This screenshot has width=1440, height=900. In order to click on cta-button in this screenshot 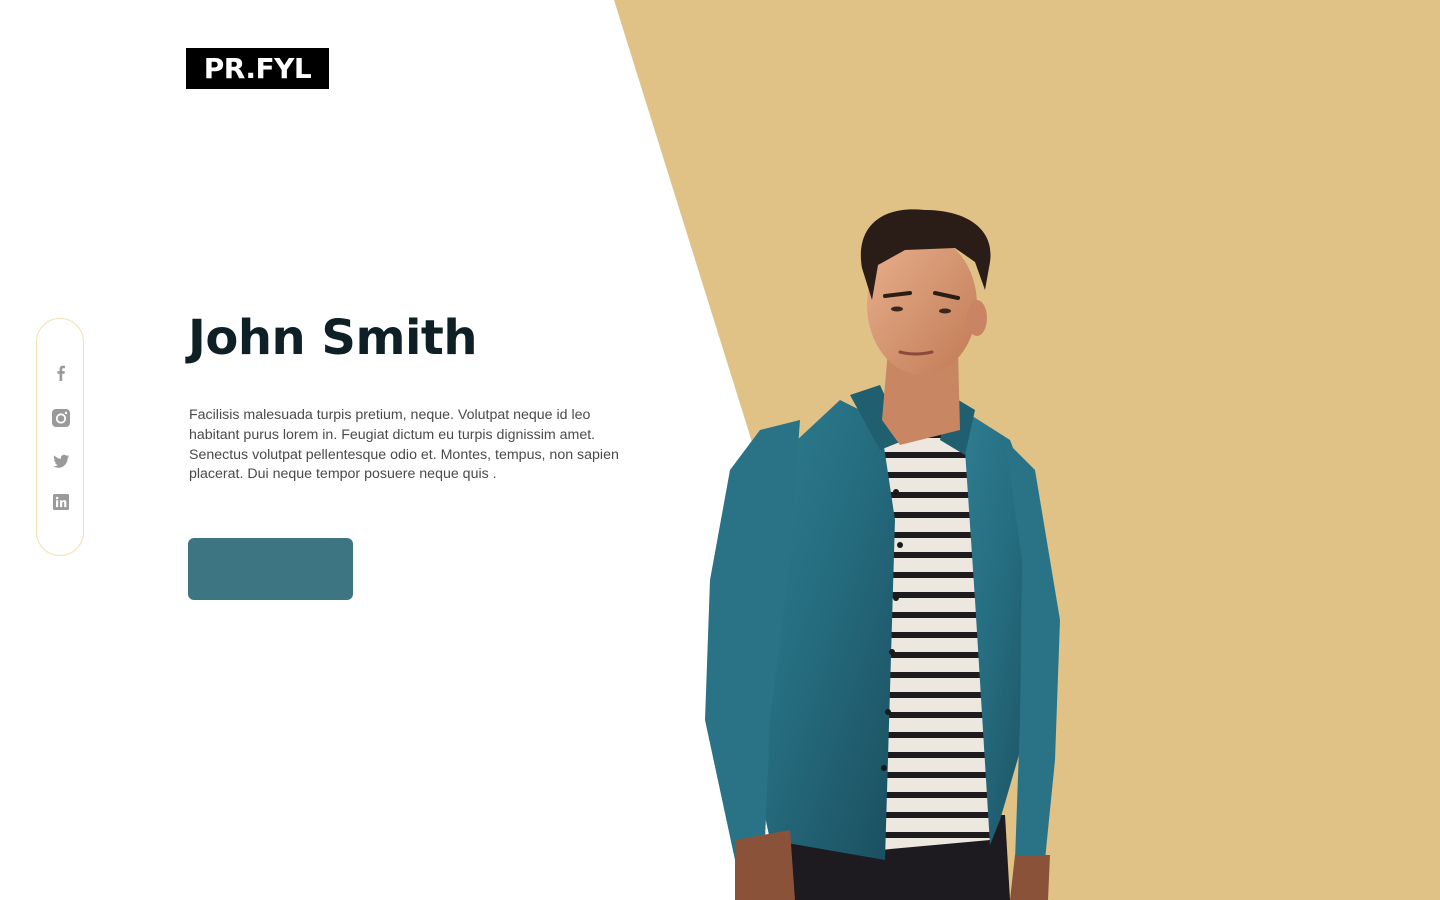, I will do `click(270, 569)`.